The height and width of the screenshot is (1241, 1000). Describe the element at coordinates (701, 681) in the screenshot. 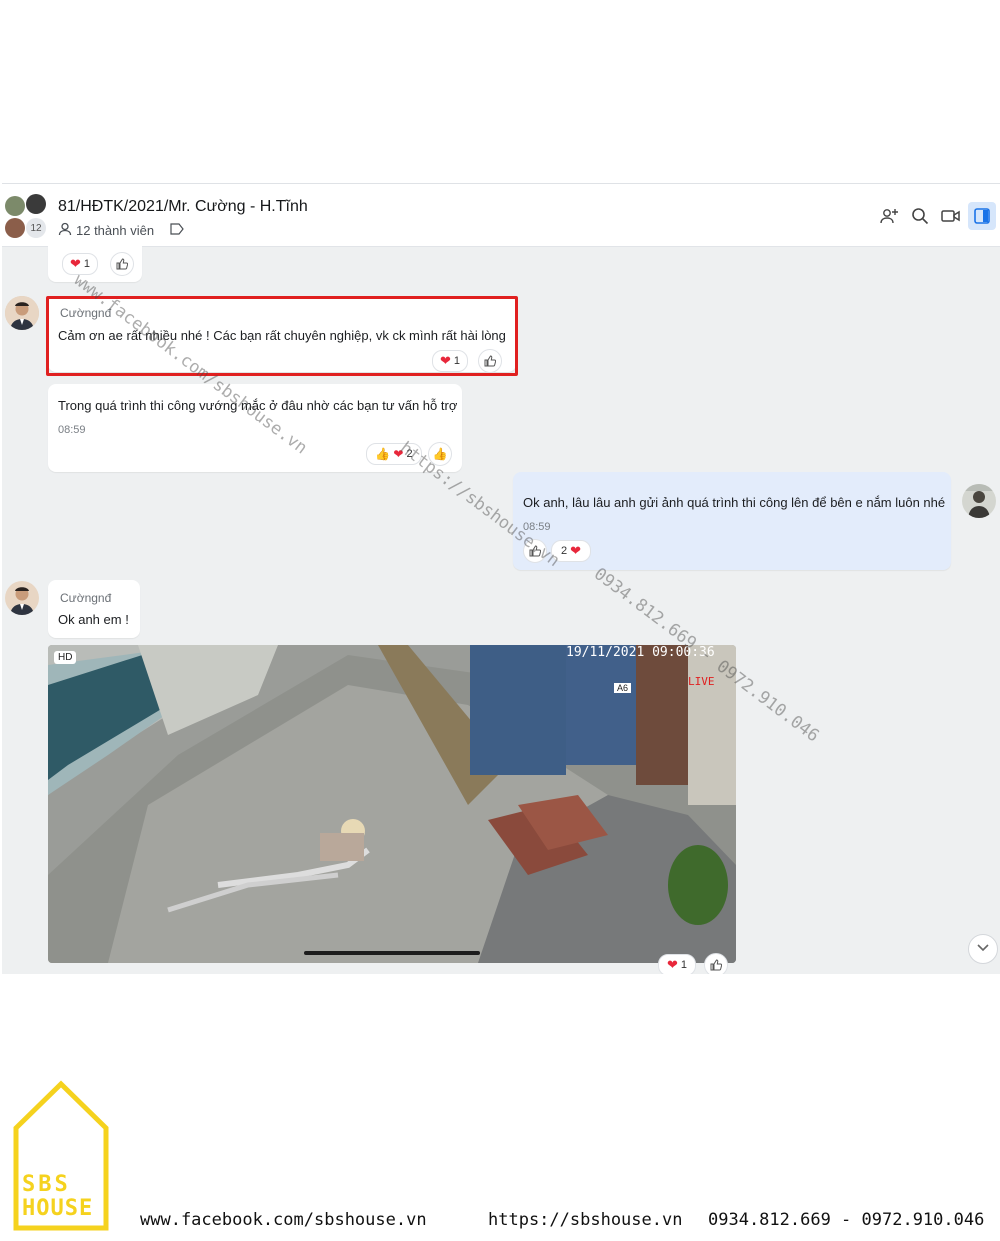

I see `live-indicator: LIVE` at that location.